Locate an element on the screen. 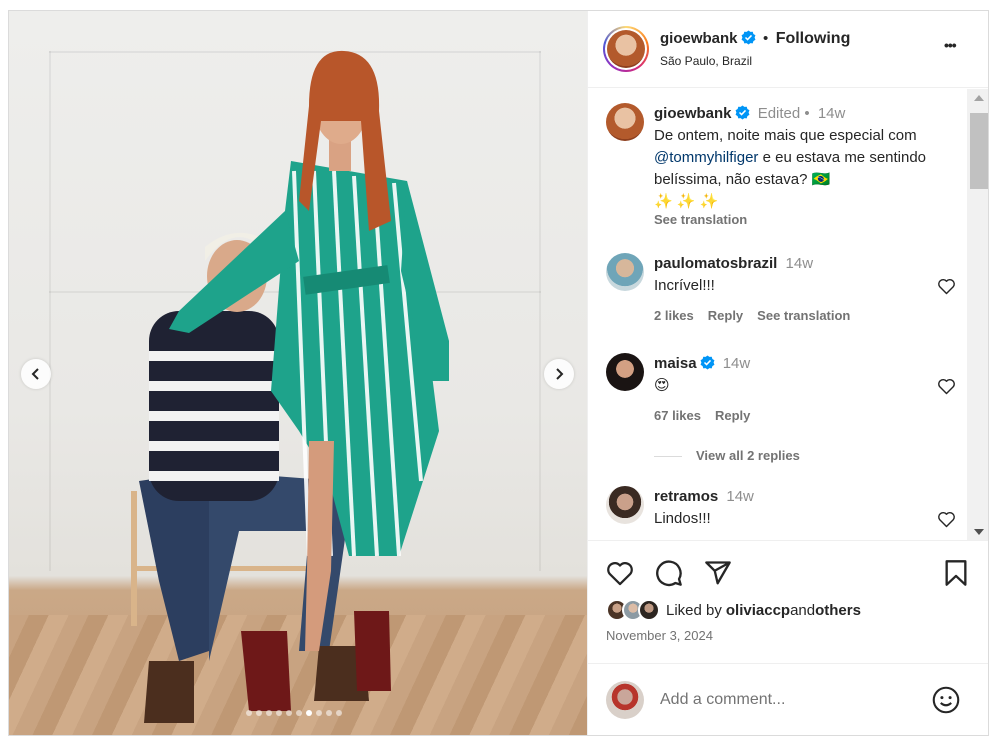  caption-time: 14w is located at coordinates (832, 113).